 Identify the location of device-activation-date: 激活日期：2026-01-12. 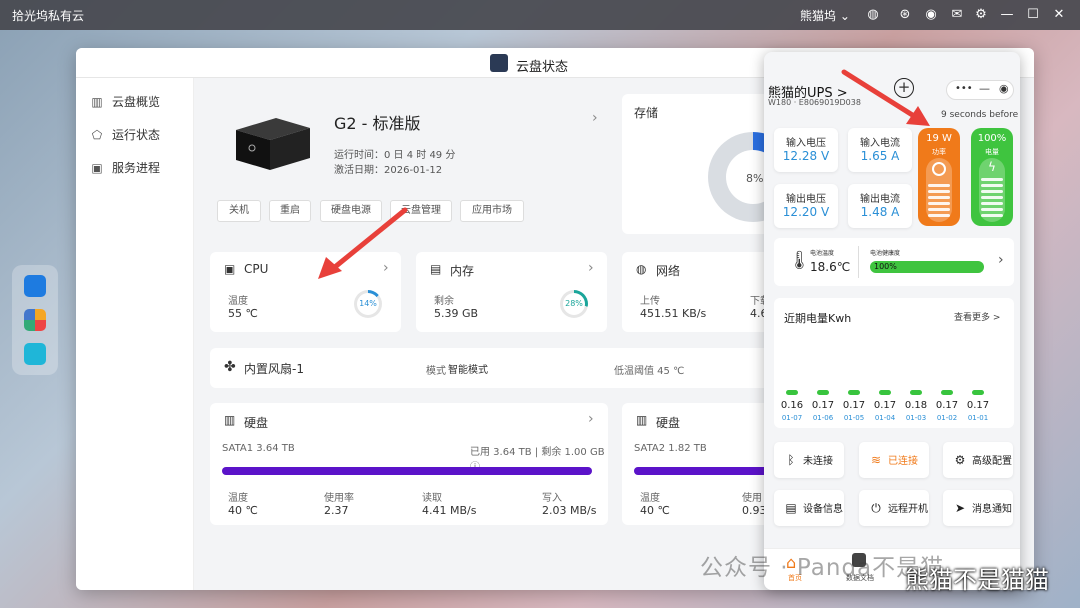
(388, 170).